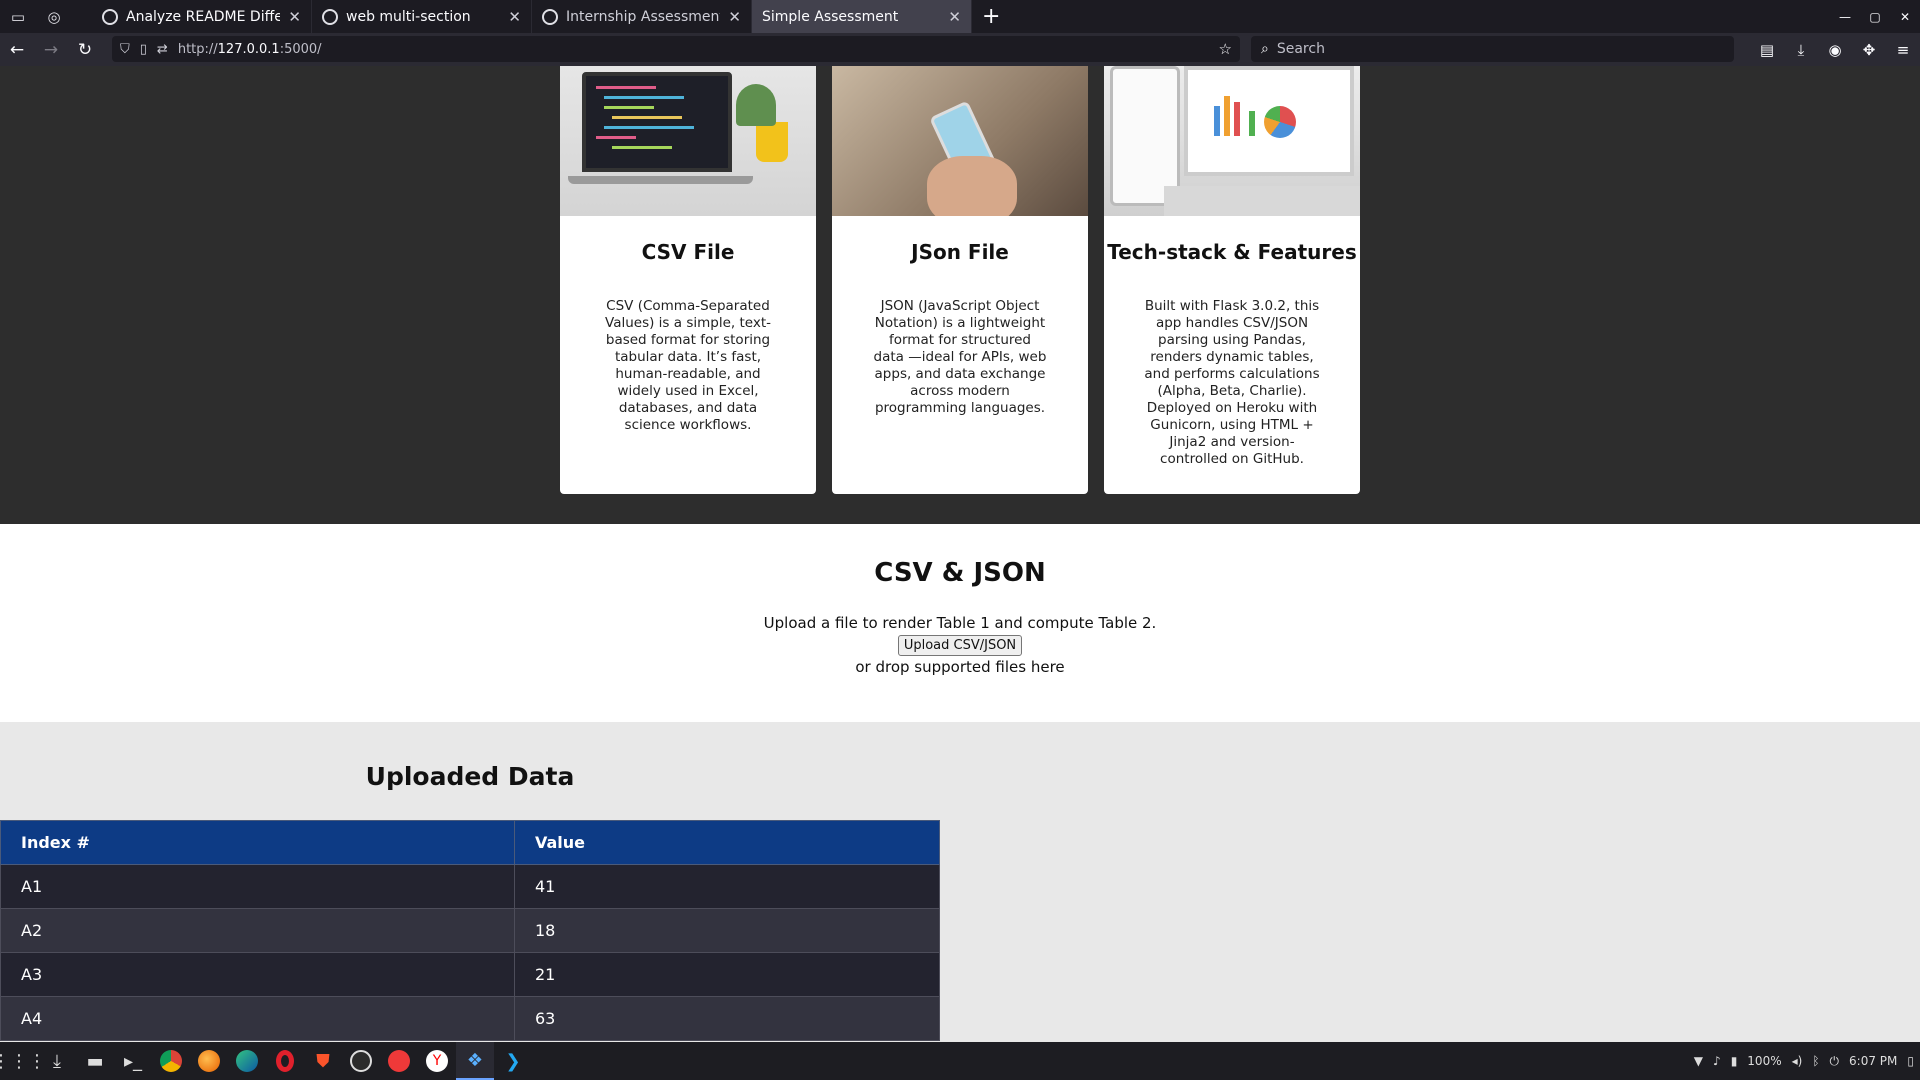 This screenshot has width=1920, height=1080. What do you see at coordinates (257, 1018) in the screenshot?
I see `table-cell: A4` at bounding box center [257, 1018].